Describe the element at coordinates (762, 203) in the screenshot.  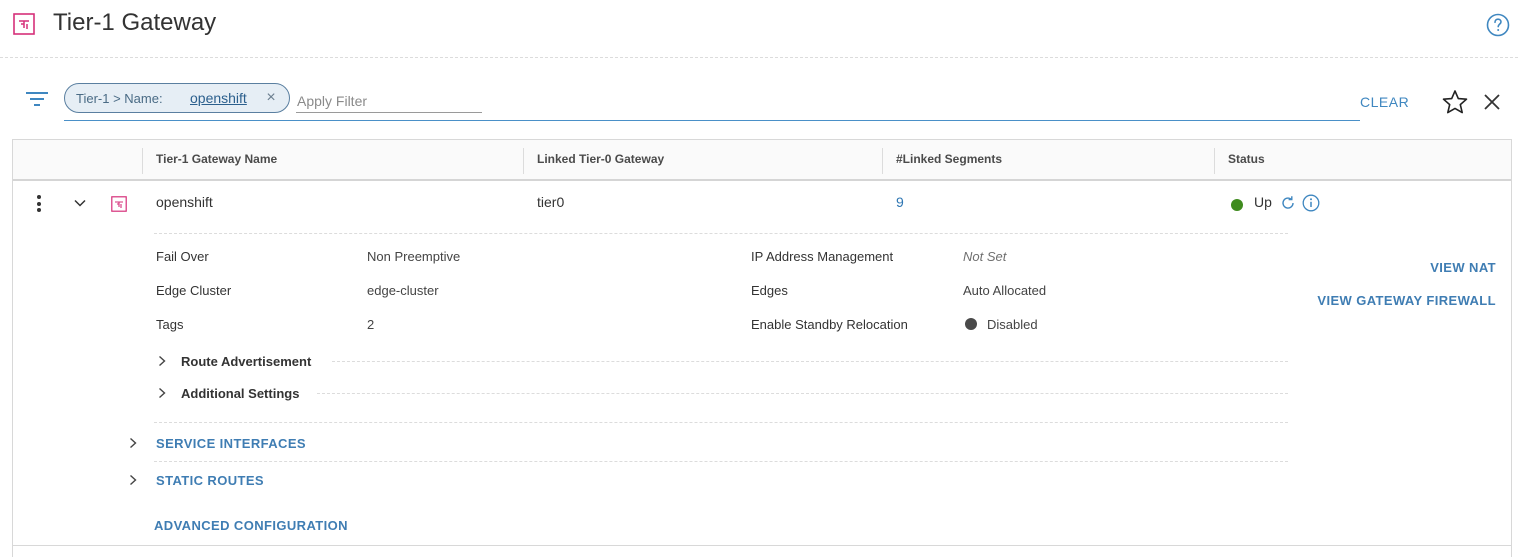
I see `table-row: openshift tier0 9 Up` at that location.